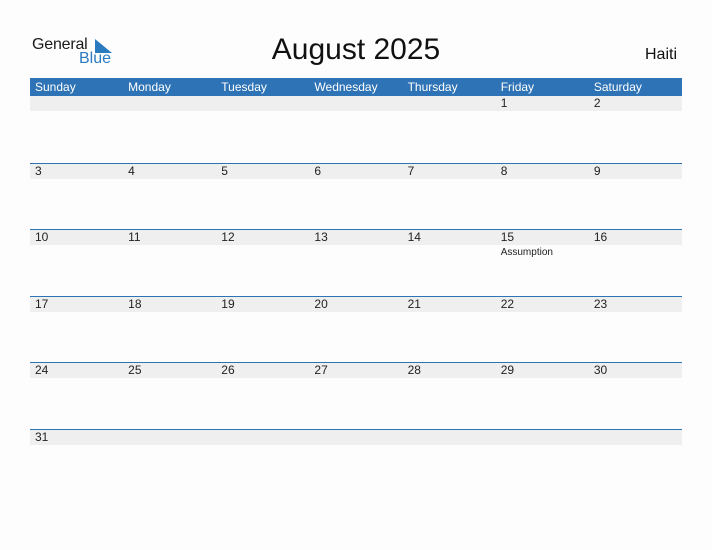 This screenshot has width=712, height=550. Describe the element at coordinates (432, 87) in the screenshot. I see `weekday-thursday: Thursday` at that location.